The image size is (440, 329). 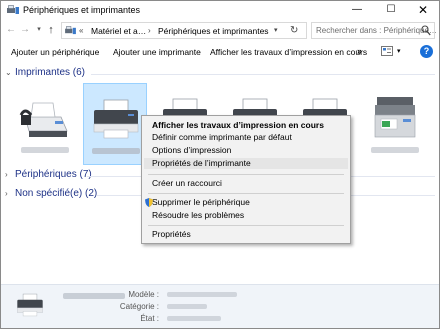 I want to click on fax-device-item, so click(x=45, y=124).